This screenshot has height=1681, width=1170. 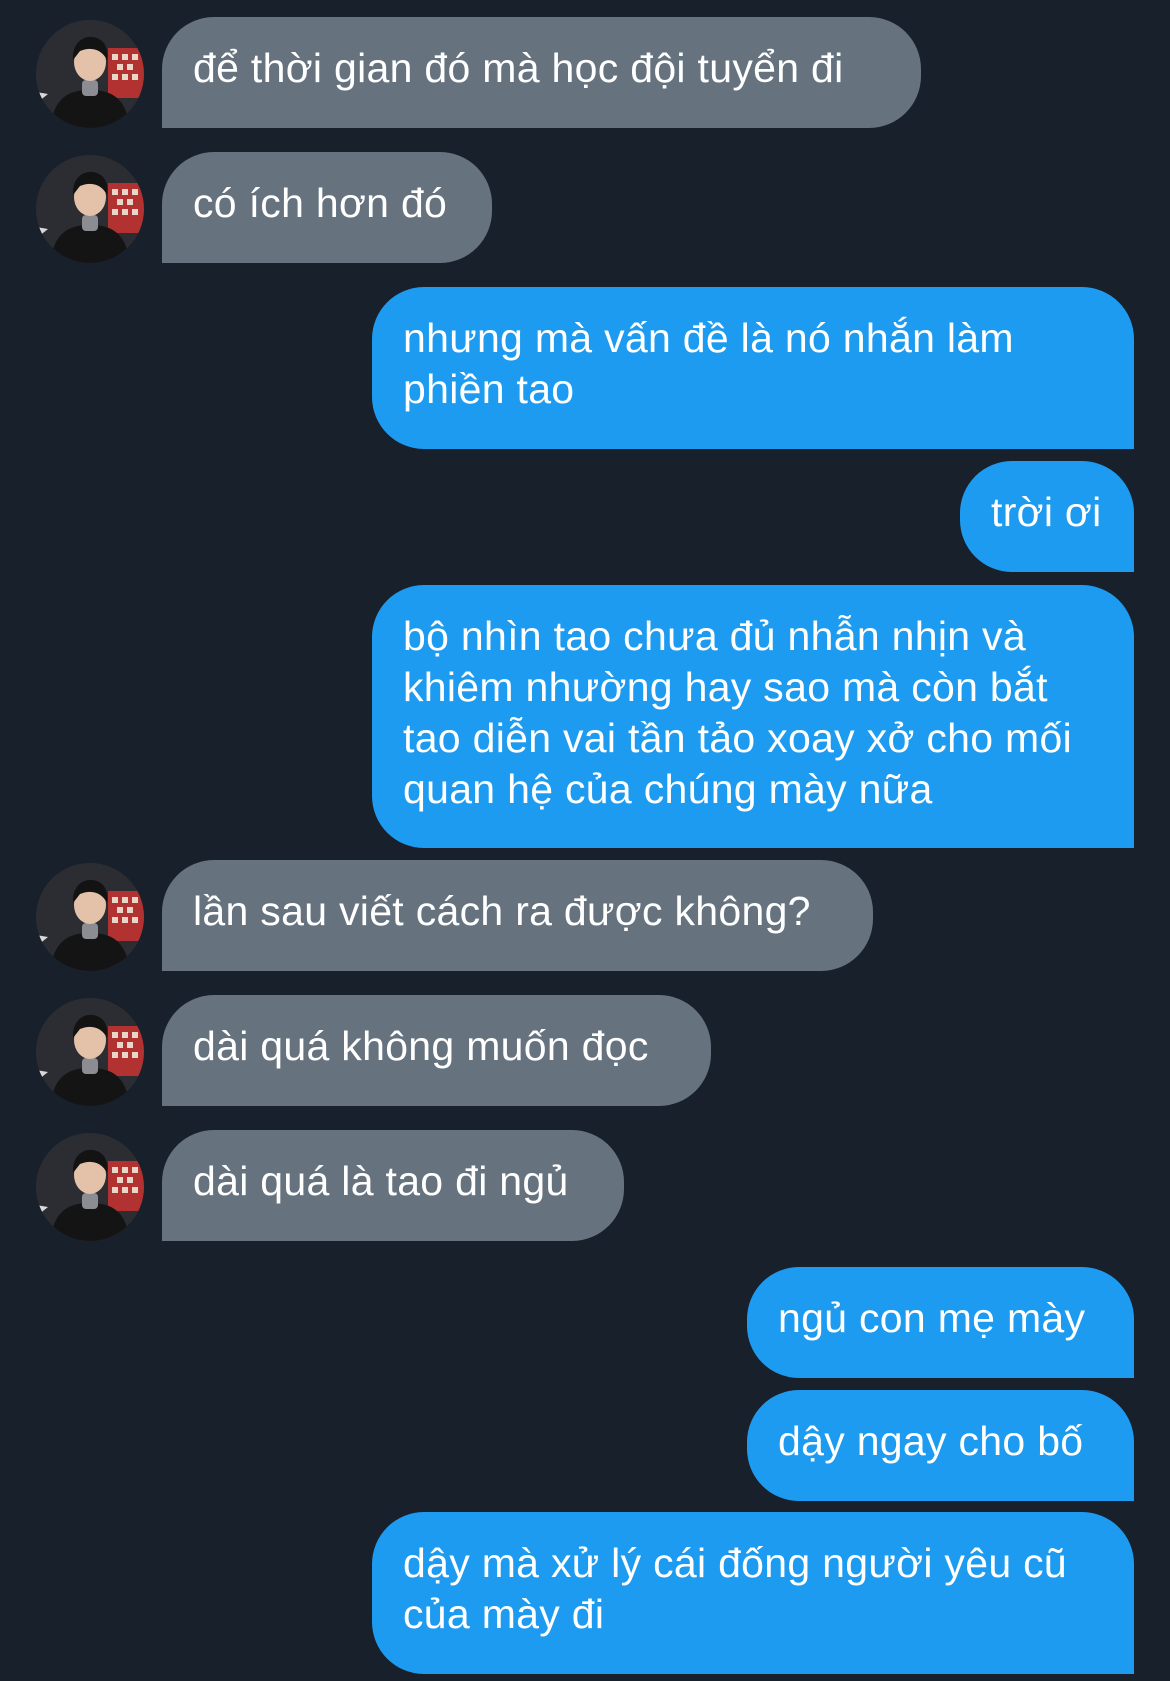 What do you see at coordinates (940, 1445) in the screenshot?
I see `message-bubble-outgoing: dậy ngay cho bố` at bounding box center [940, 1445].